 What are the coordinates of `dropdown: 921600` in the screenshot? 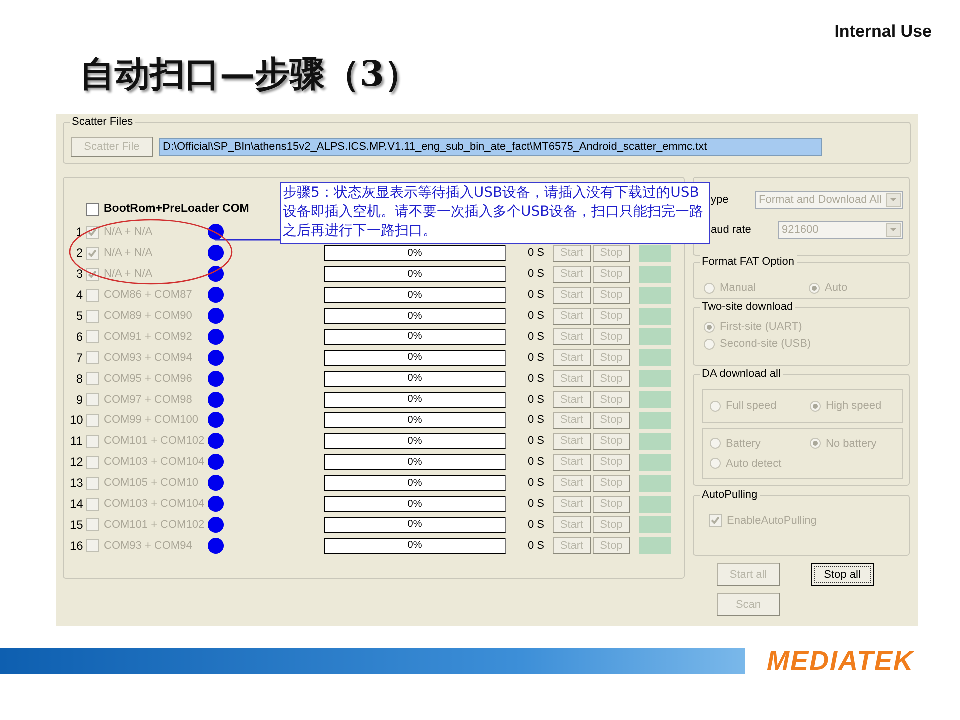 It's located at (840, 230).